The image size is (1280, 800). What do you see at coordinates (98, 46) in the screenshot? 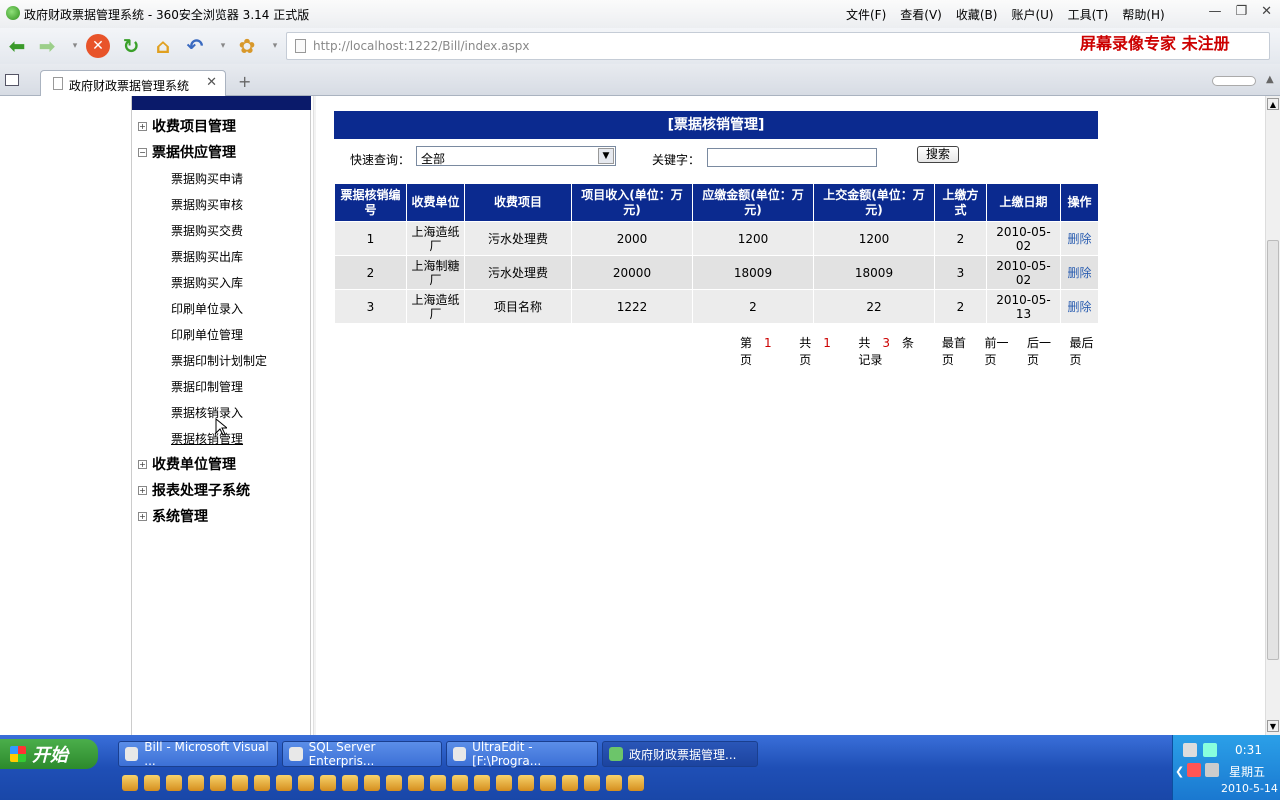
I see `stop-icon: ✕` at bounding box center [98, 46].